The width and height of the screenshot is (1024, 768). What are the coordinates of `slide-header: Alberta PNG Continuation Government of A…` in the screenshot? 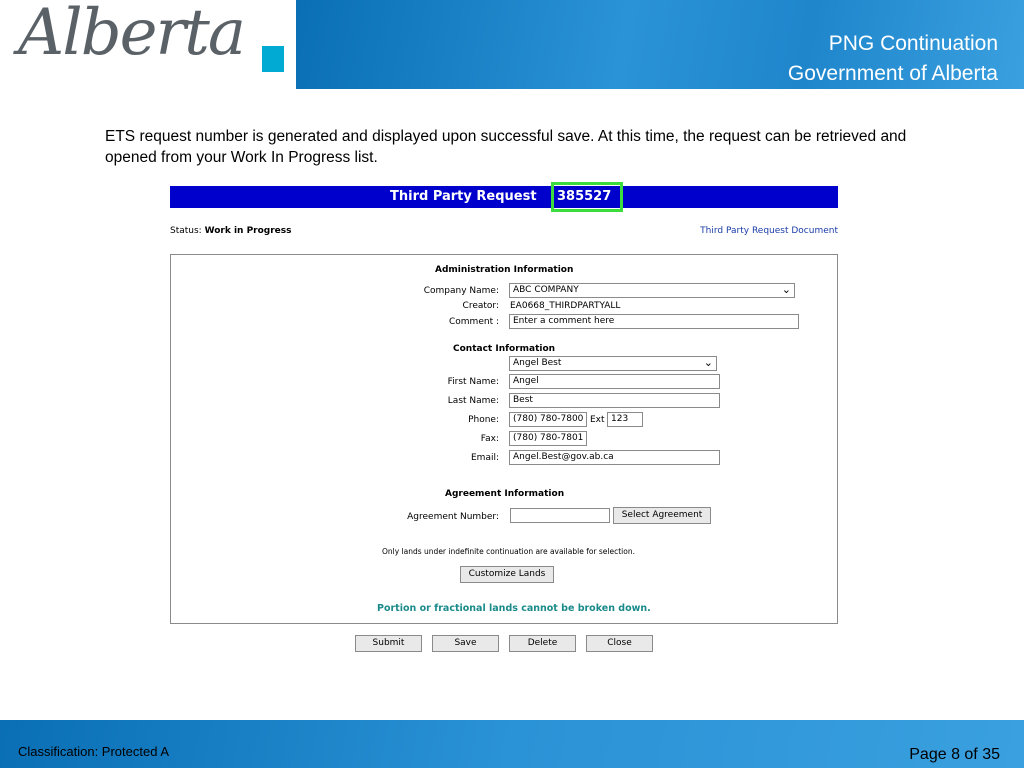 It's located at (512, 44).